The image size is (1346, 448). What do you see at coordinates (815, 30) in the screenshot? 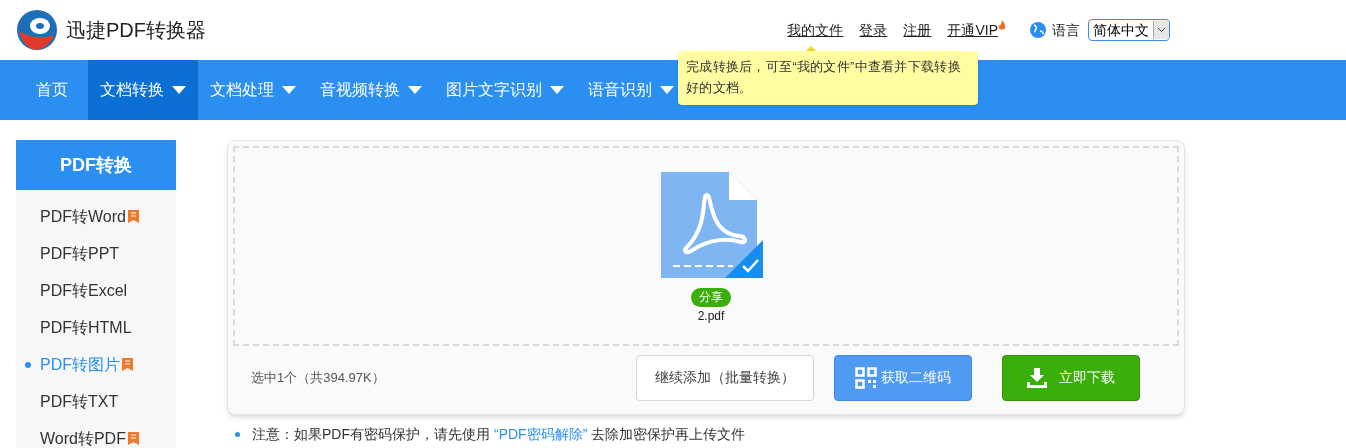
I see `top-link: 我的文件` at bounding box center [815, 30].